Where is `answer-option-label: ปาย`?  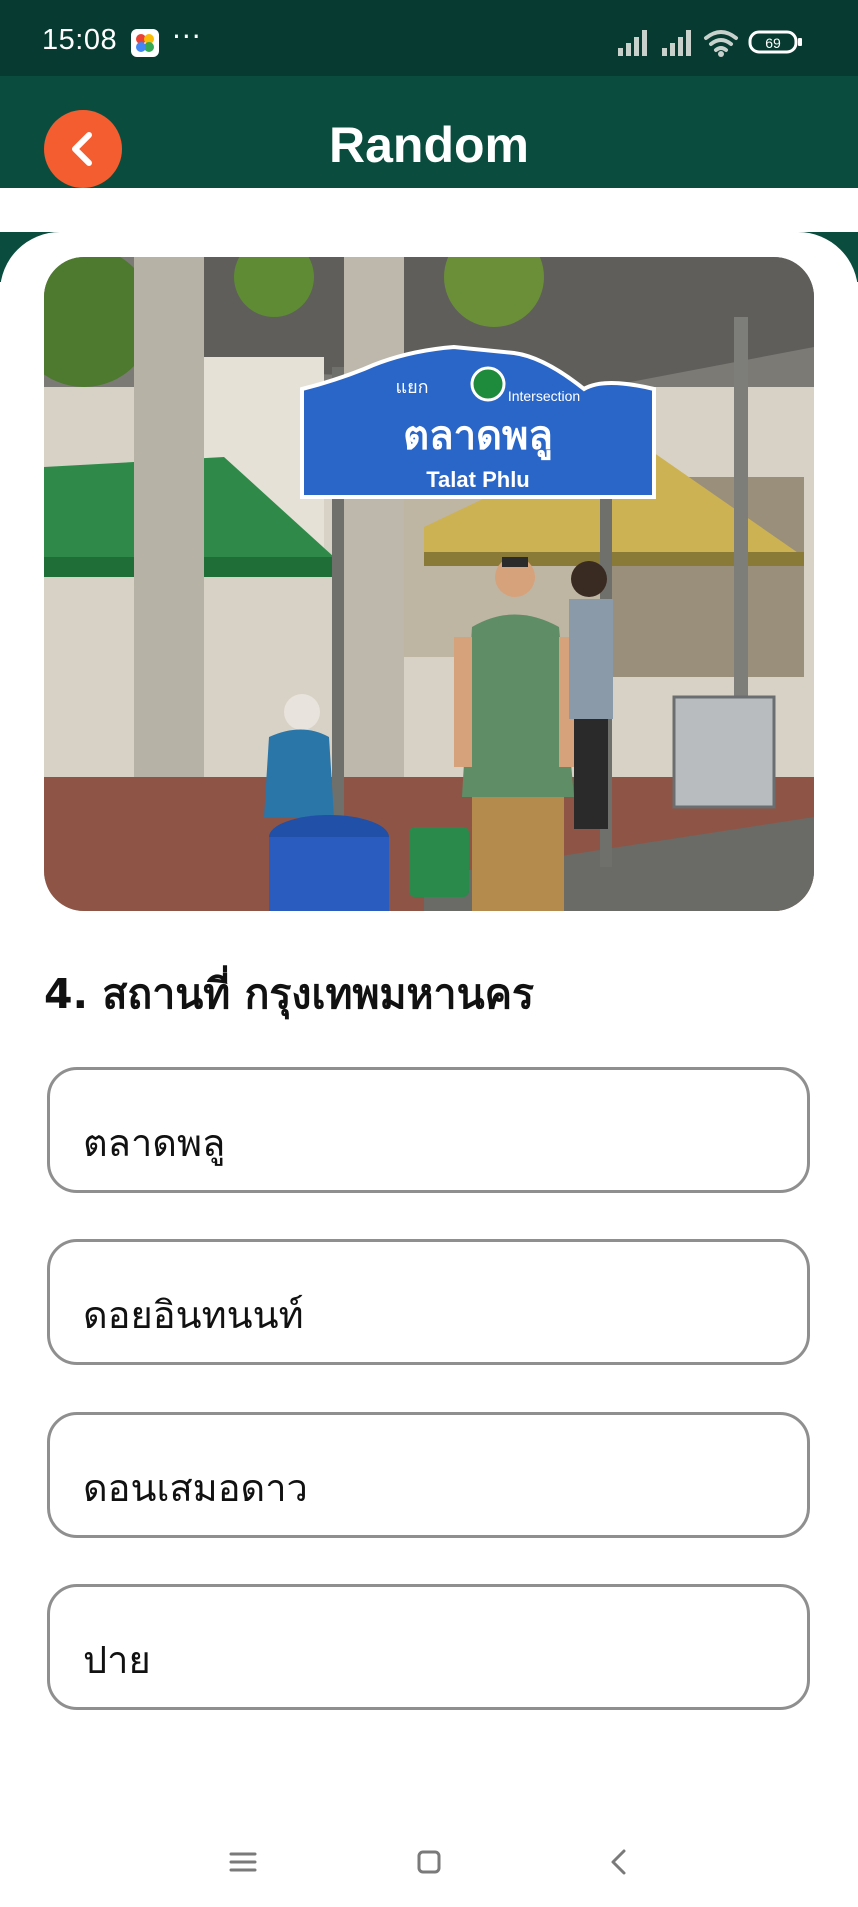 answer-option-label: ปาย is located at coordinates (117, 1660).